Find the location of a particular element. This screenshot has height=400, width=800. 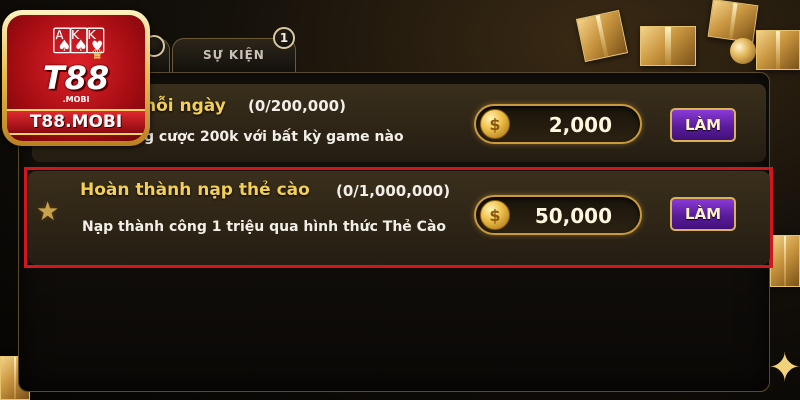

star-sparkle-bottom-right: ✦ is located at coordinates (784, 368).